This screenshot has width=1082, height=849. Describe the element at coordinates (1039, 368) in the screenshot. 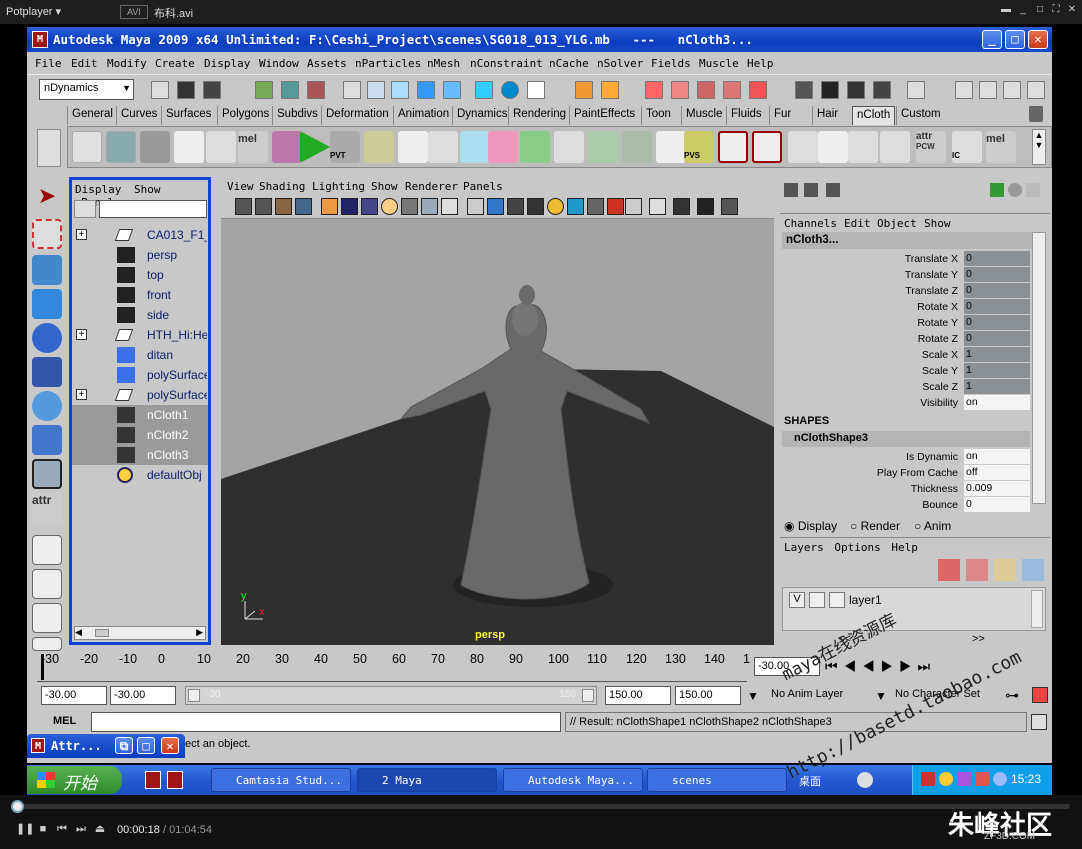

I see `channelbox-vscroll` at that location.